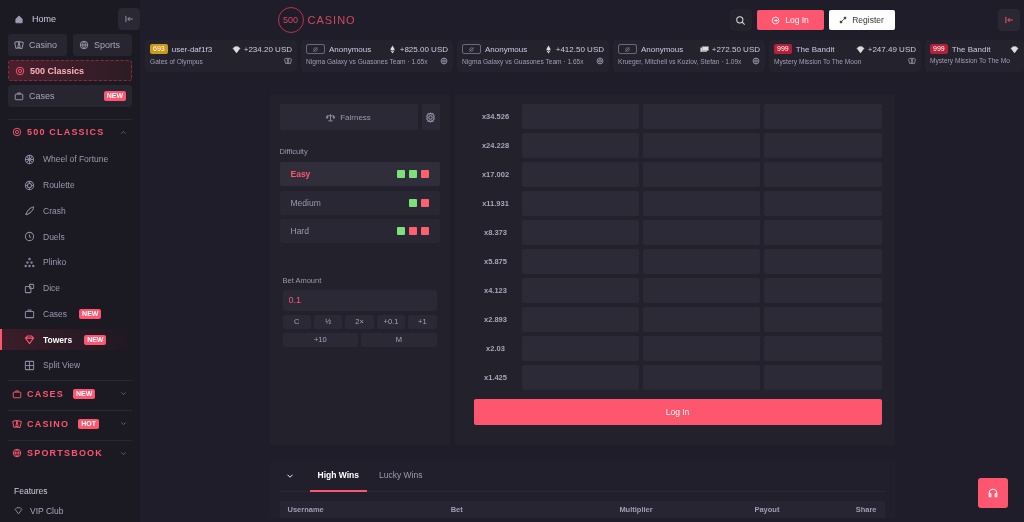  Describe the element at coordinates (338, 475) in the screenshot. I see `wins-tab: High Wins` at that location.